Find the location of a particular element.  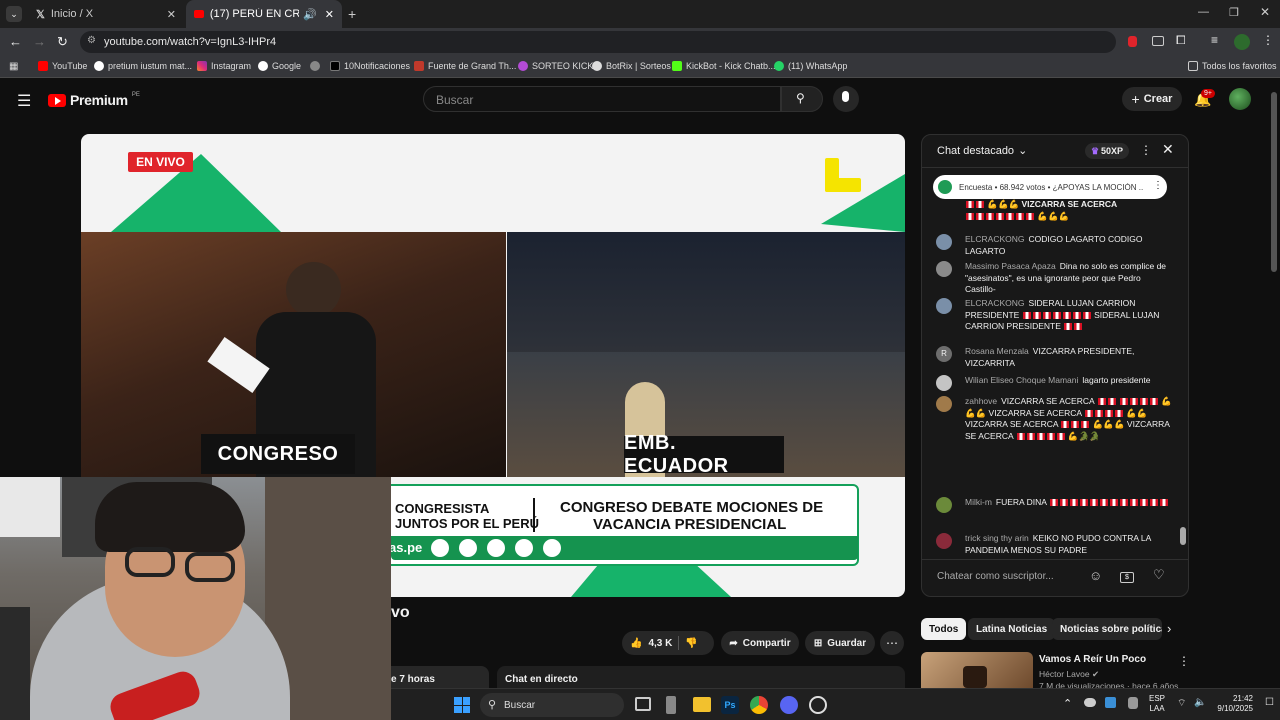

search-button: ⚲ is located at coordinates (802, 99).